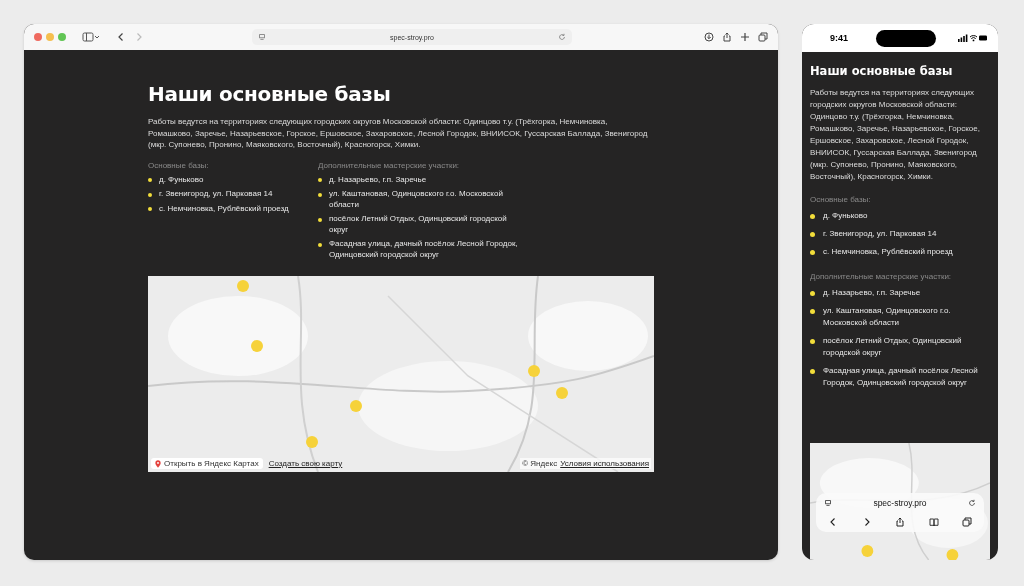 The image size is (1024, 586). I want to click on bookmarks-icon, so click(933, 522).